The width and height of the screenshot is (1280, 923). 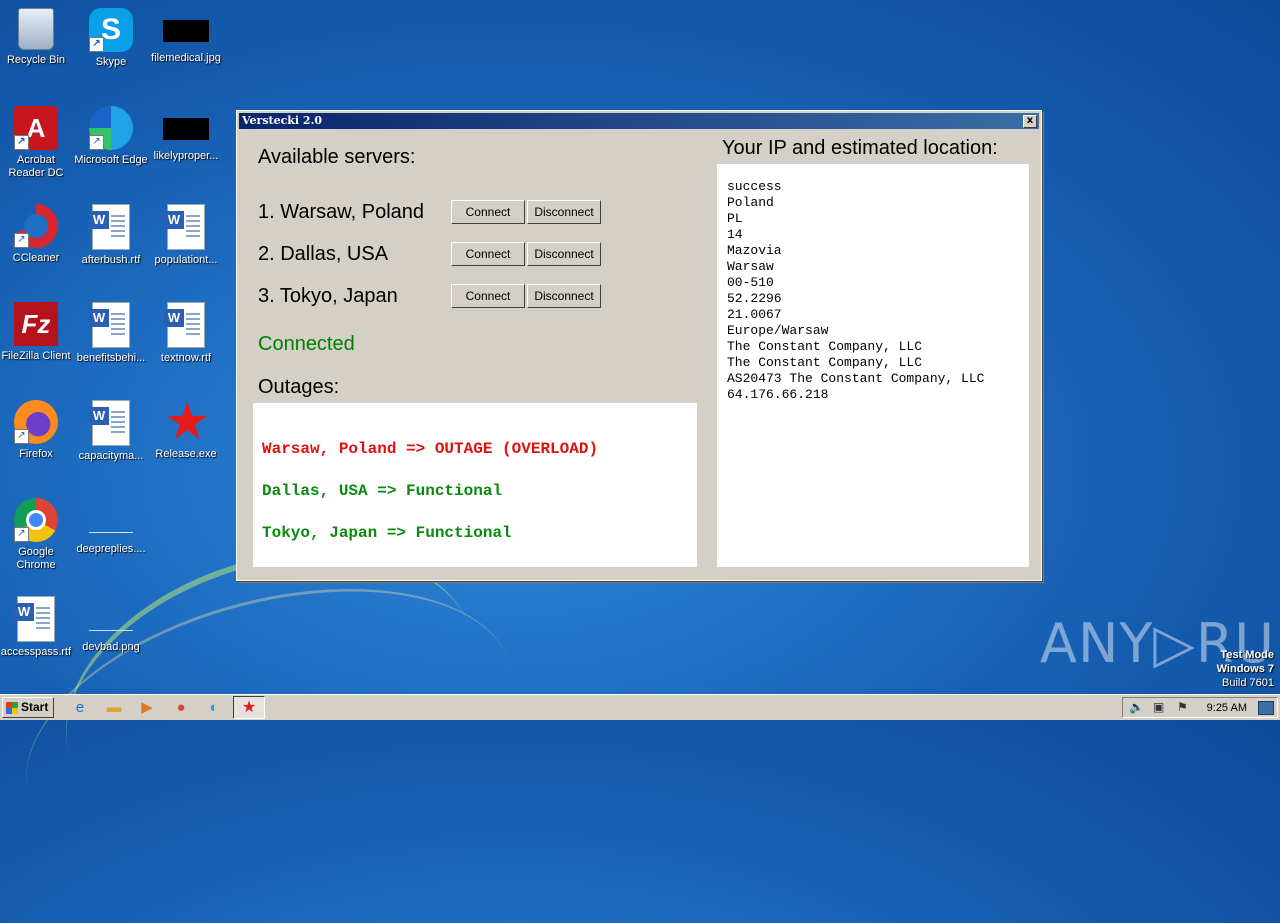 I want to click on taskbar: Start e ▬ ▶ ● ◐ ★ 🔈 ▣ ⚑ 9:25 AM, so click(x=640, y=707).